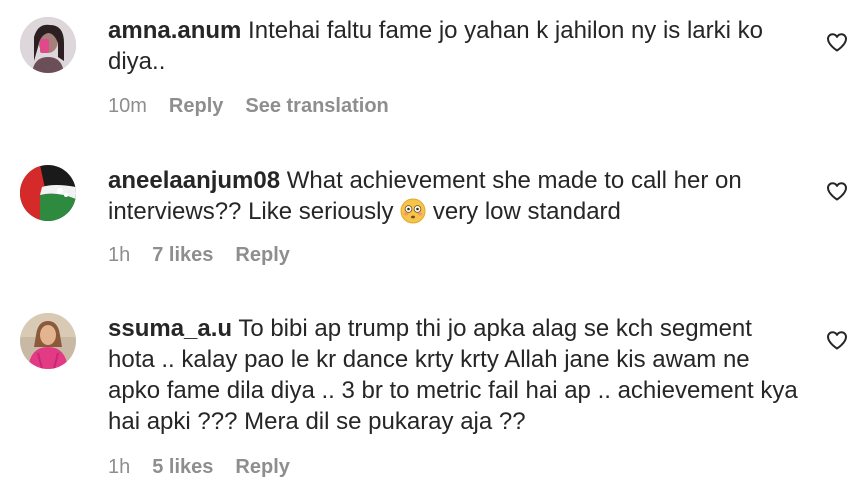  I want to click on flushed-face-emoji, so click(413, 211).